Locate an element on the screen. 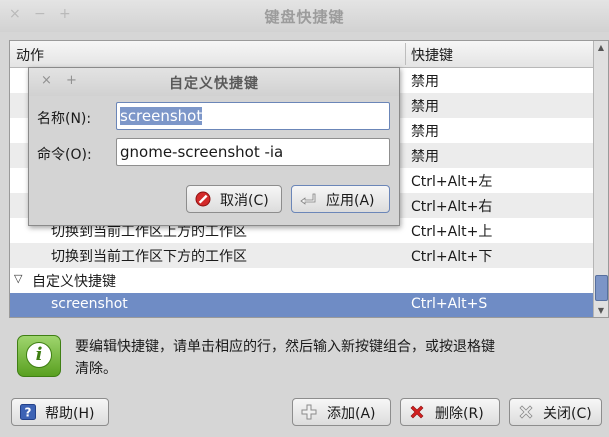 The image size is (609, 437). row-shortcut: Ctrl+Alt+右 is located at coordinates (452, 207).